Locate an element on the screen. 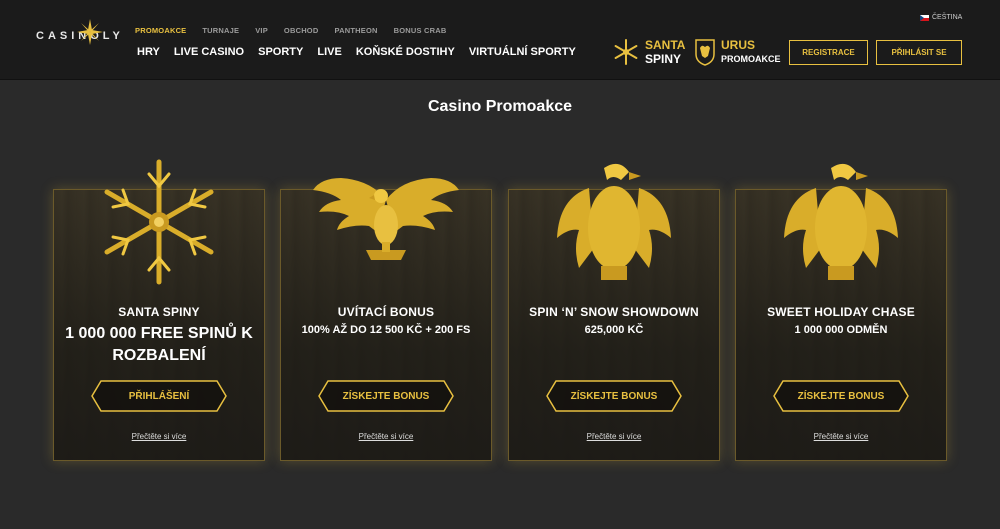 This screenshot has width=1000, height=529. language-label: ČEŠTINA is located at coordinates (947, 17).